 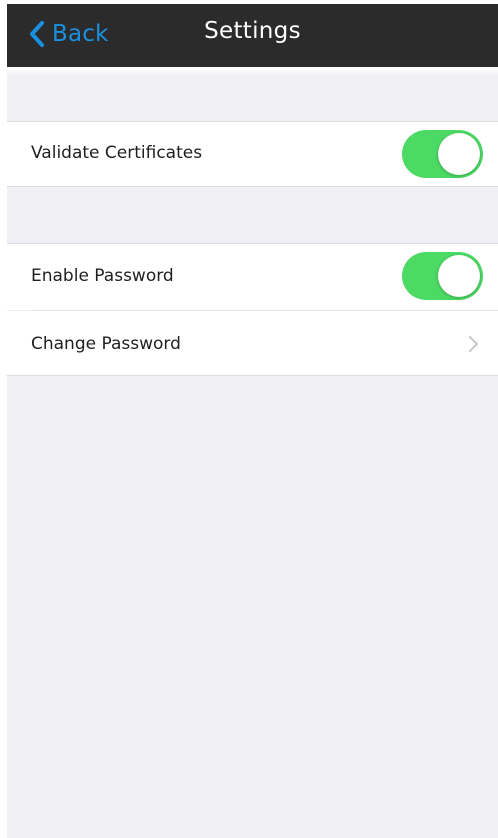 I want to click on enable-password-toggle, so click(x=442, y=276).